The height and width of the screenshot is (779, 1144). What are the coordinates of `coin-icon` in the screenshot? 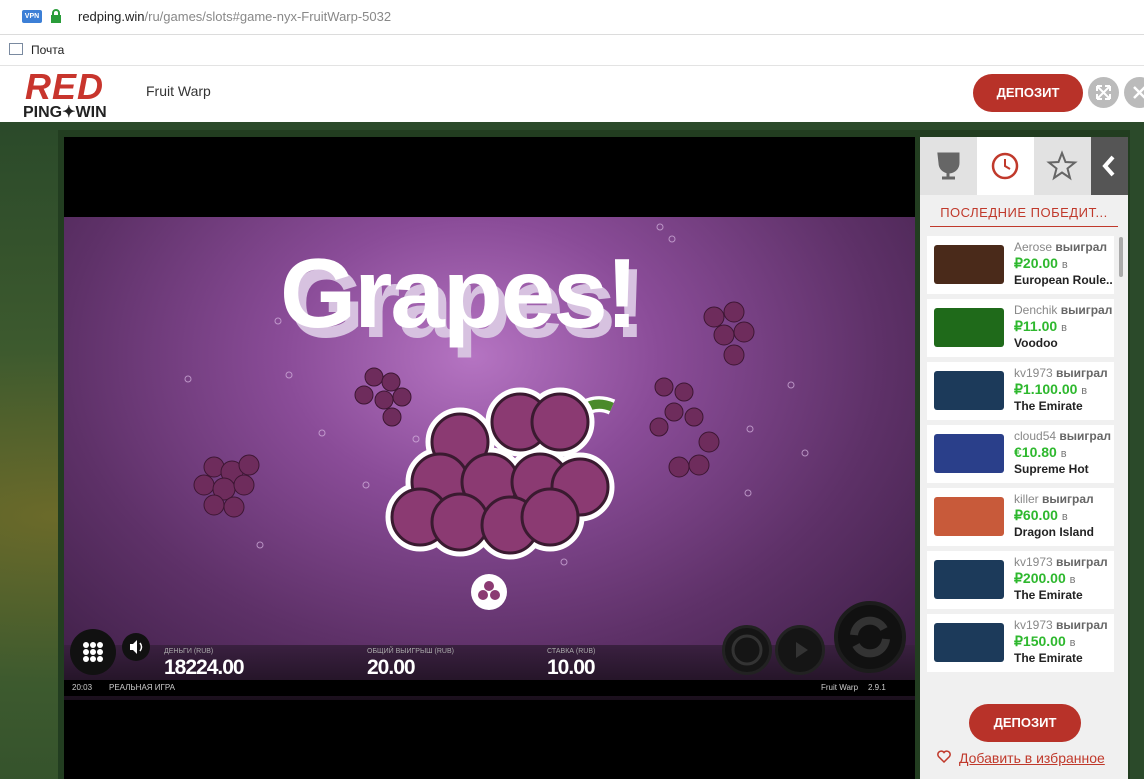 It's located at (747, 650).